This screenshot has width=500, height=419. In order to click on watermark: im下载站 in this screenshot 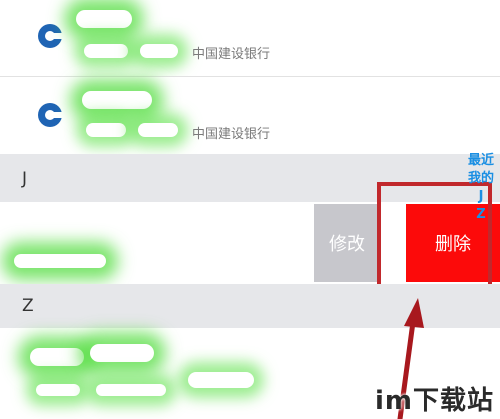, I will do `click(434, 401)`.